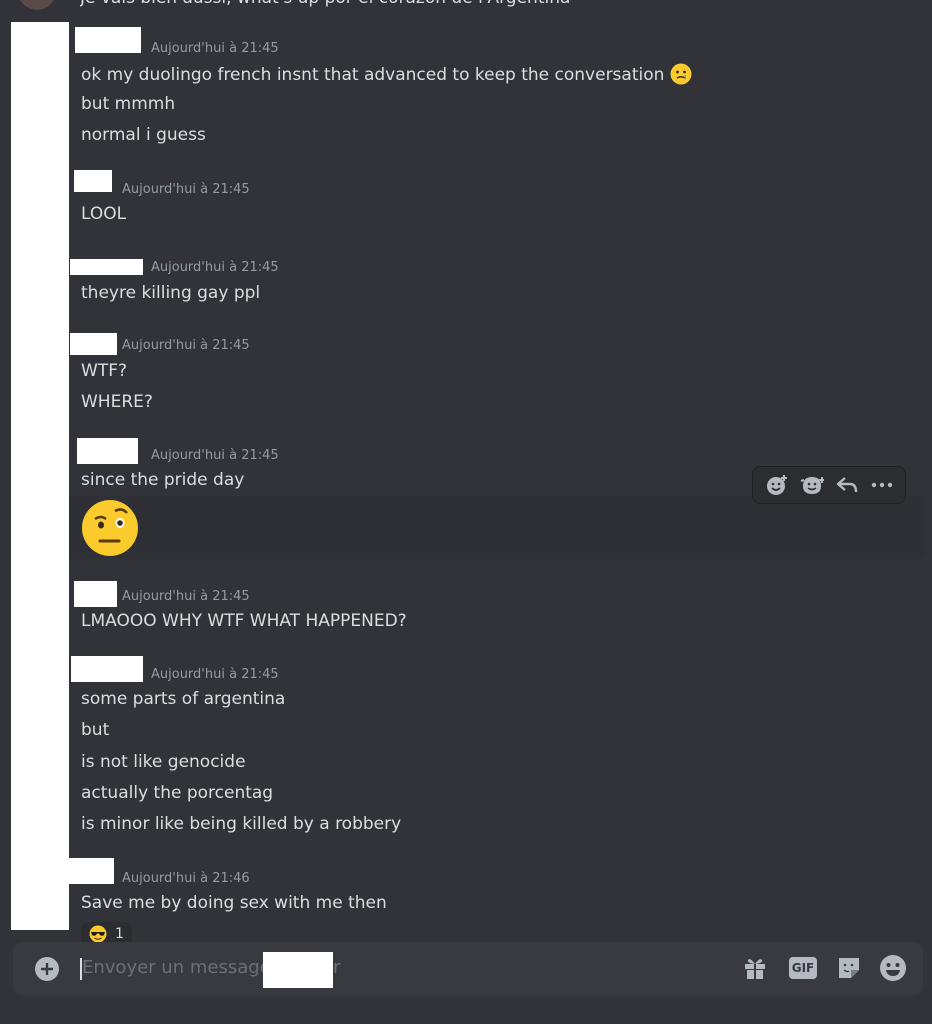 This screenshot has height=1024, width=932. Describe the element at coordinates (163, 480) in the screenshot. I see `message-text: since the pride day` at that location.